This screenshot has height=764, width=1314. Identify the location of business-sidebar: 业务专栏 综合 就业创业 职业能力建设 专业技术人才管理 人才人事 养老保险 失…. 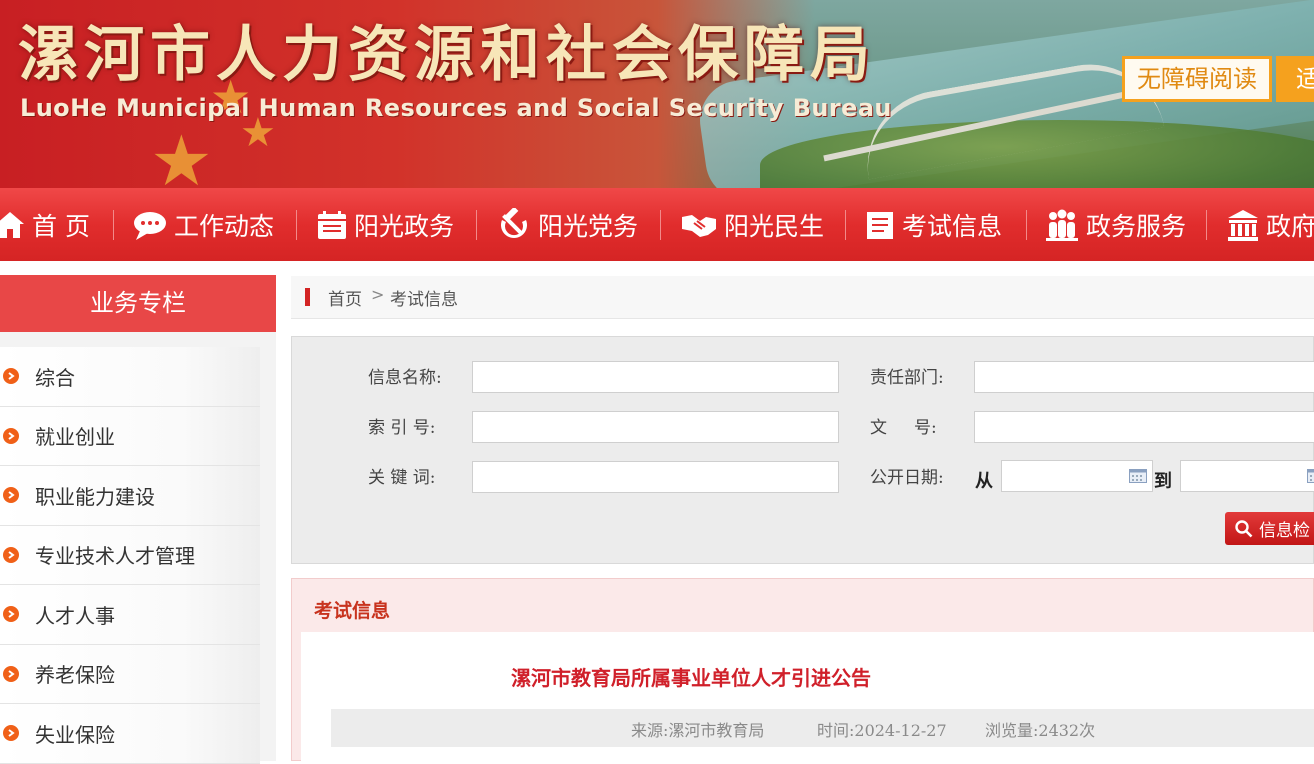
(138, 518).